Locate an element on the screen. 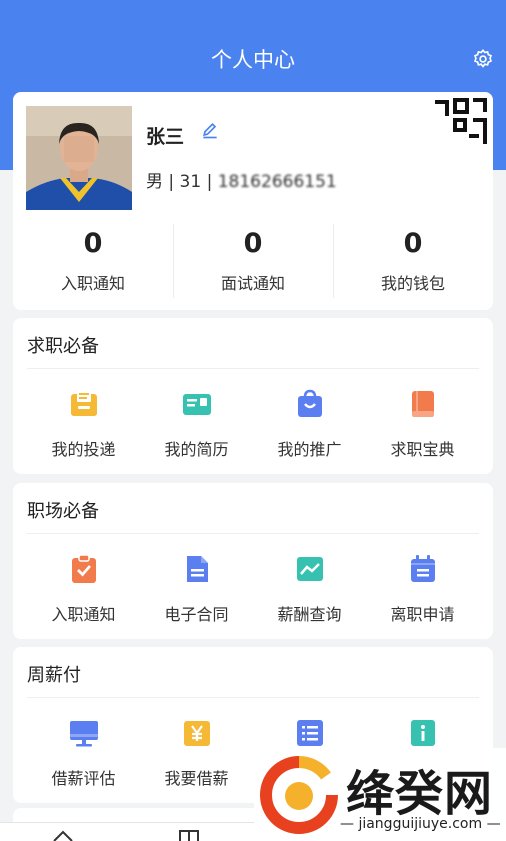 This screenshot has height=841, width=506. page-title: 个人中心 is located at coordinates (253, 60).